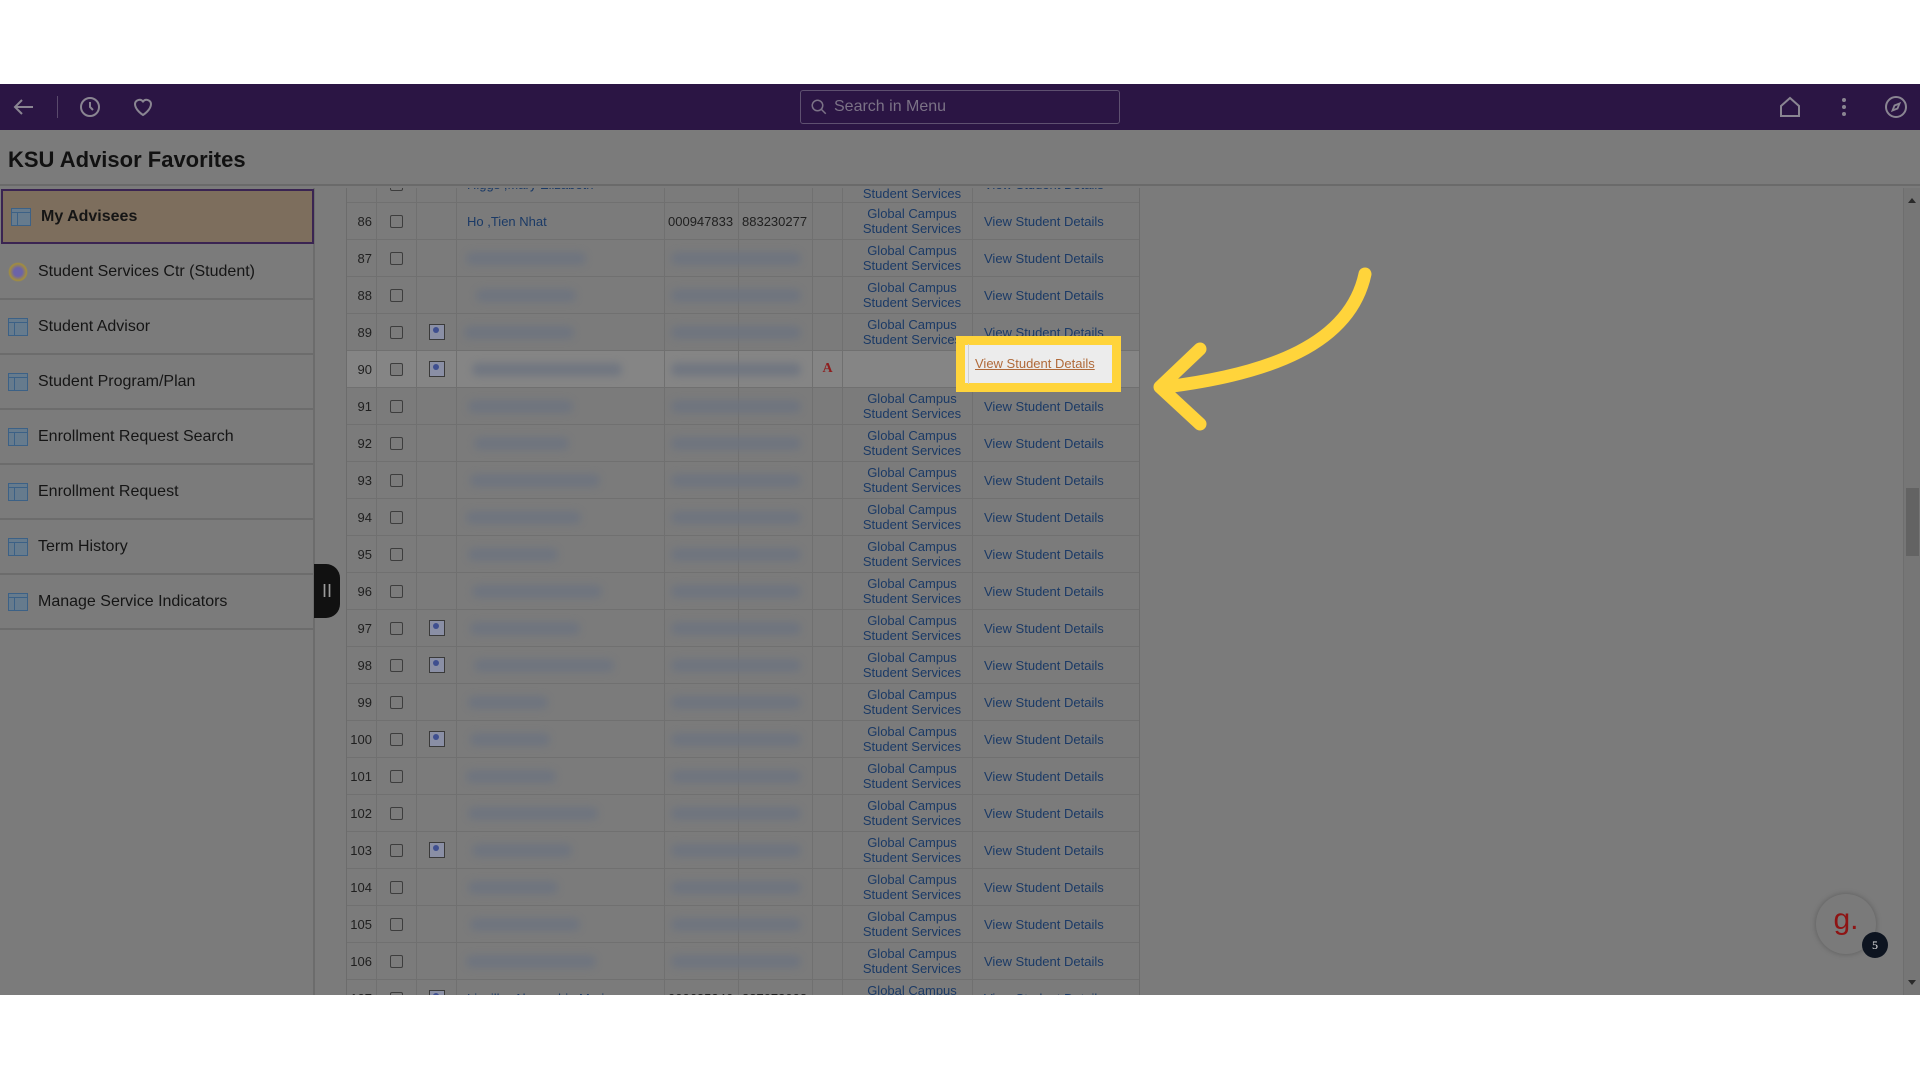 This screenshot has width=1920, height=1080. What do you see at coordinates (561, 221) in the screenshot?
I see `student-name-link: Ho ,Tien Nhat` at bounding box center [561, 221].